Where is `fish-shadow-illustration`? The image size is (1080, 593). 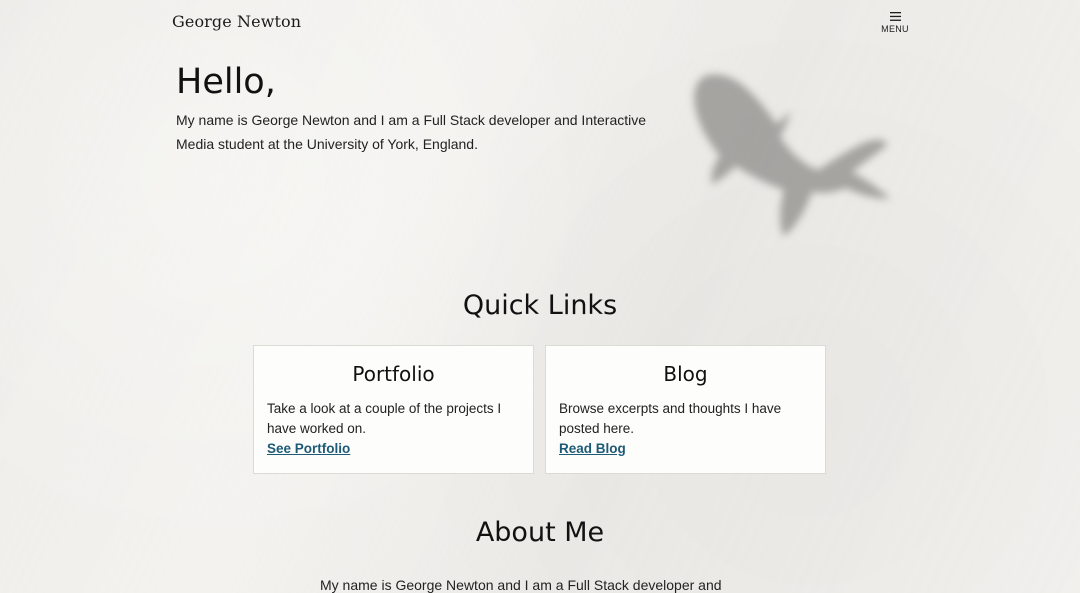
fish-shadow-illustration is located at coordinates (792, 155).